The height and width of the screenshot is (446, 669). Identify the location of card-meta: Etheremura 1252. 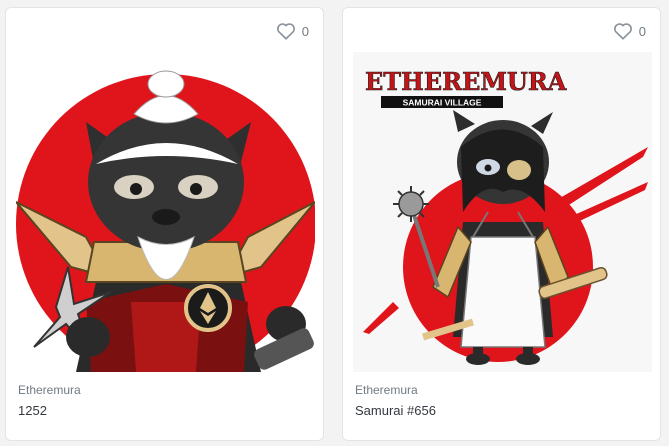
(49, 400).